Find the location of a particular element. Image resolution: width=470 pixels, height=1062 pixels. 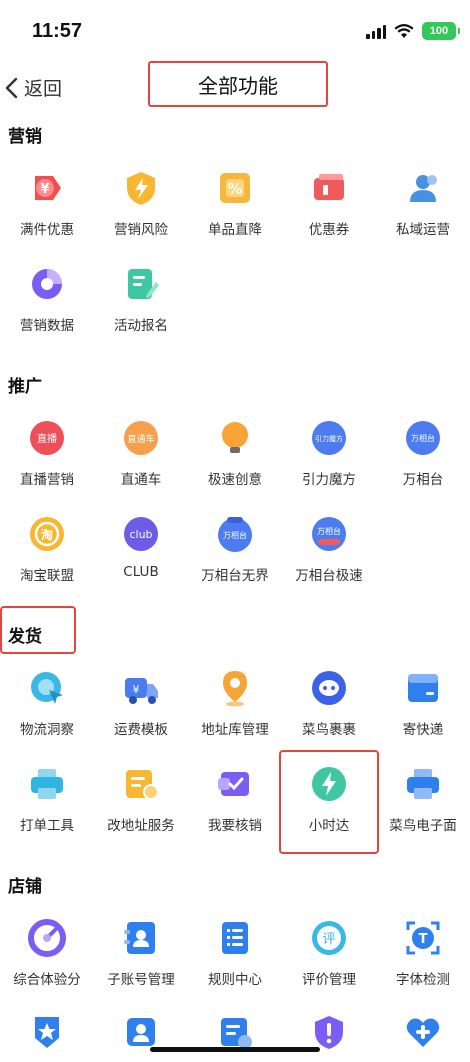

review-badge-text: 评 is located at coordinates (328, 939).